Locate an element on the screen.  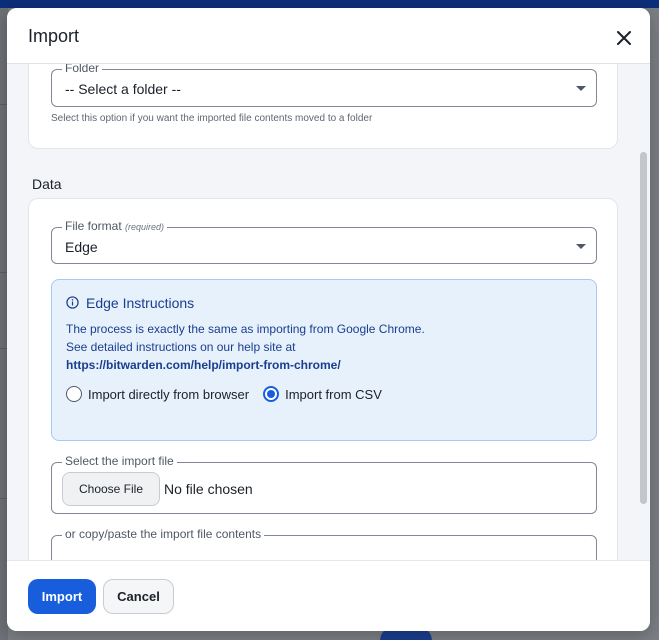
radio-label: Import from CSV is located at coordinates (333, 394).